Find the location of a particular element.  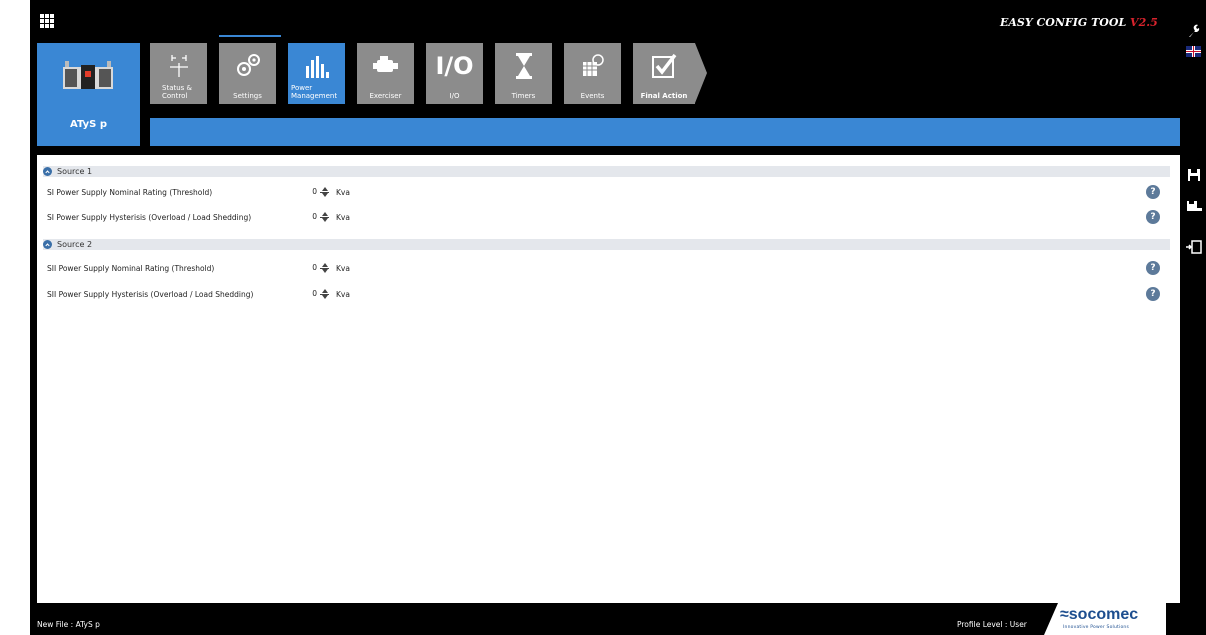

current-file-label: New File : ATyS p is located at coordinates (68, 624).